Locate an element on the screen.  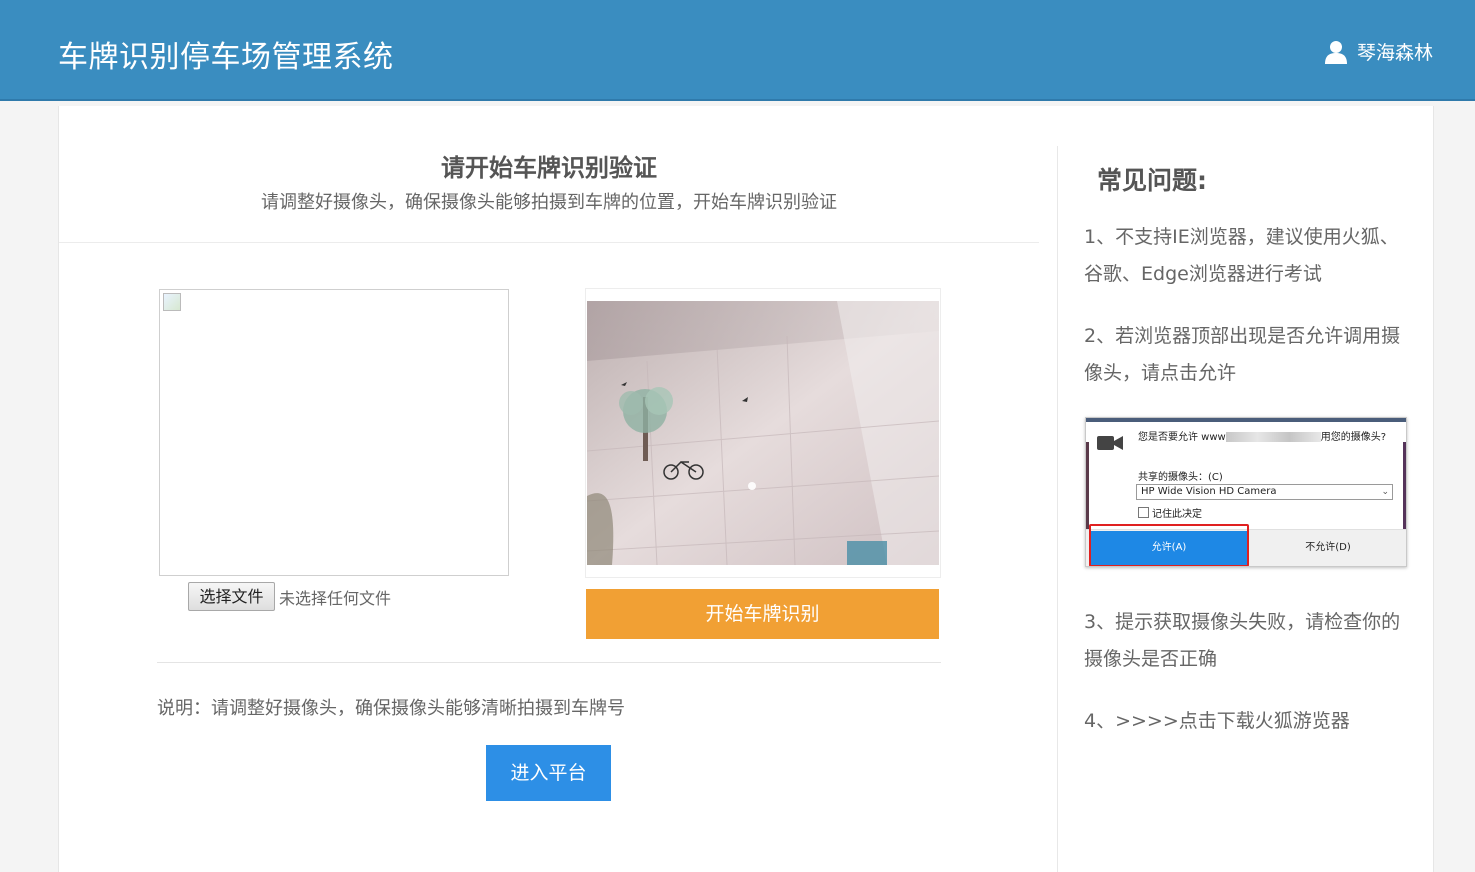
column-divider is located at coordinates (1057, 509).